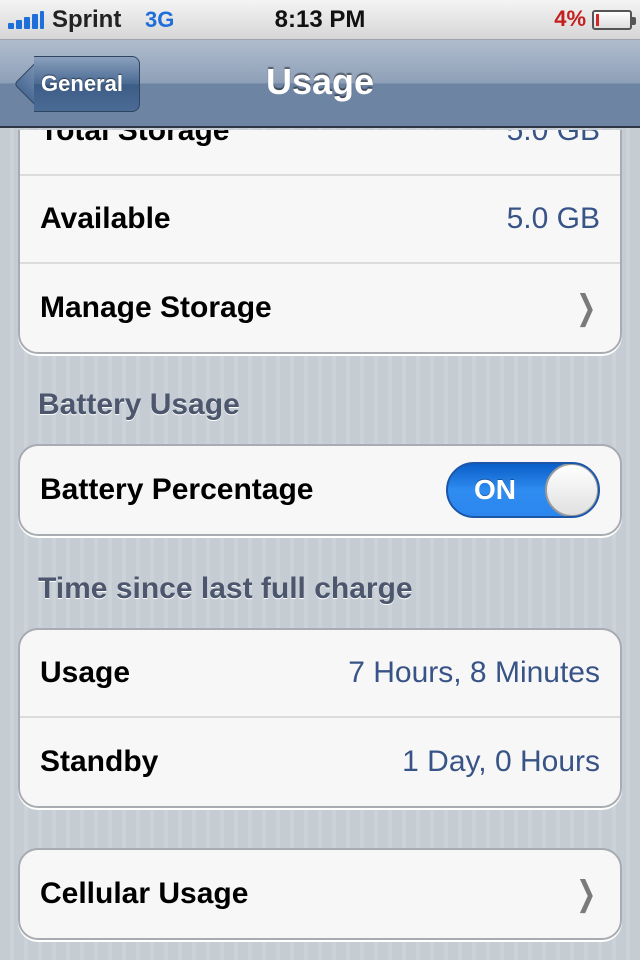  Describe the element at coordinates (105, 218) in the screenshot. I see `available-label: Available` at that location.